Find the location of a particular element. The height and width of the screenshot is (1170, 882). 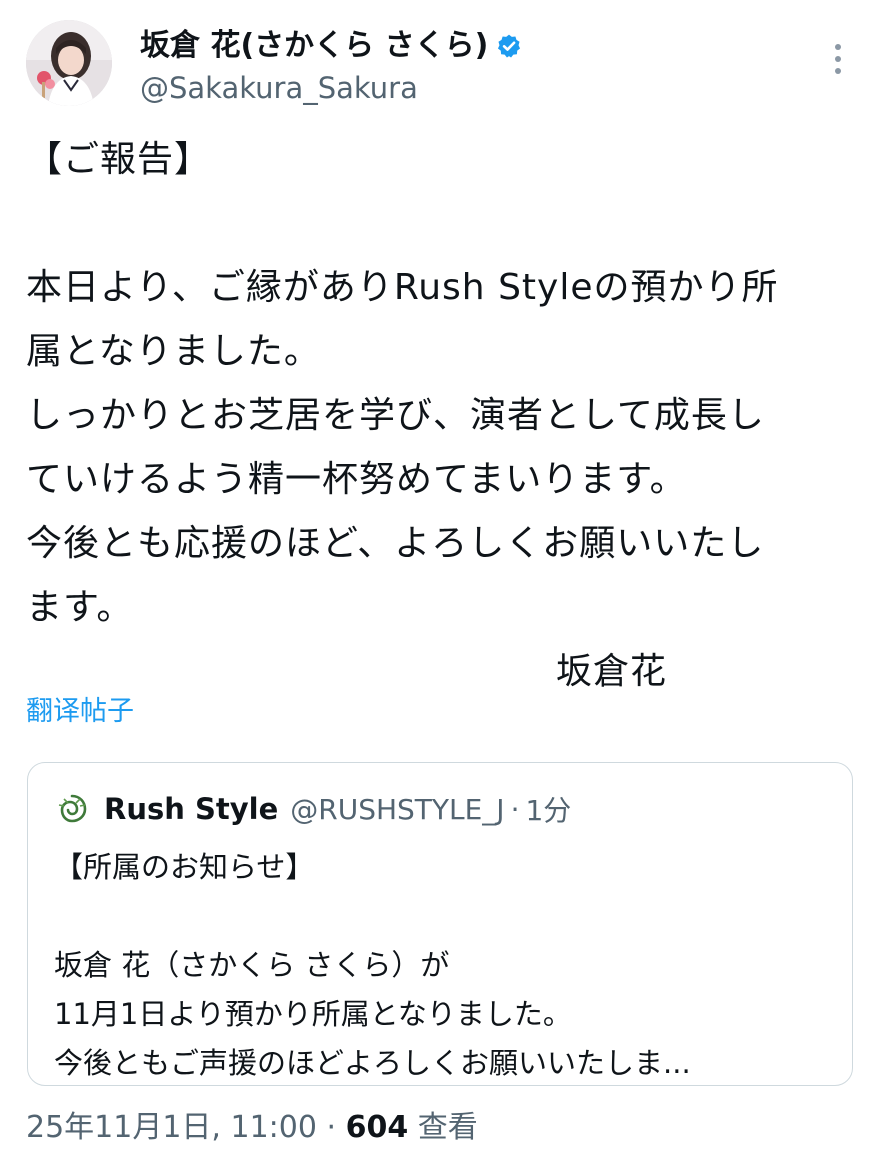

post-line: しっかりとお芝居を学び、演者として成長し is located at coordinates (395, 415).